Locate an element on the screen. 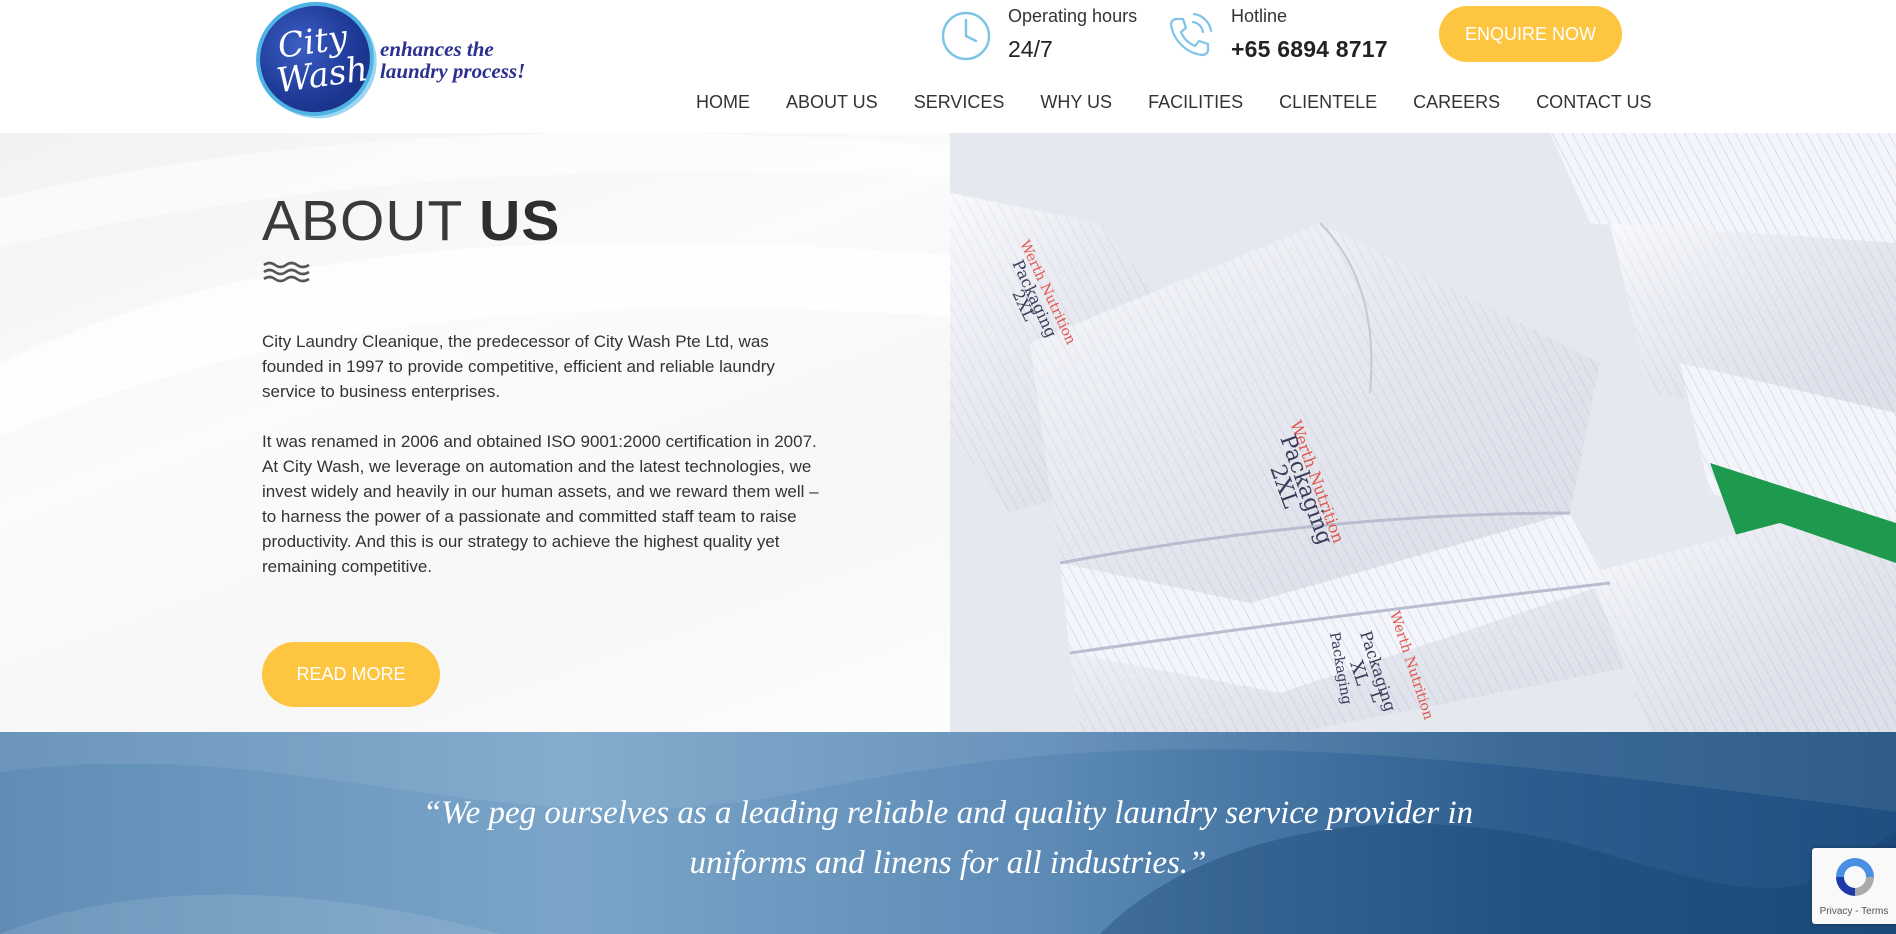  waves-divider-icon is located at coordinates (286, 272).